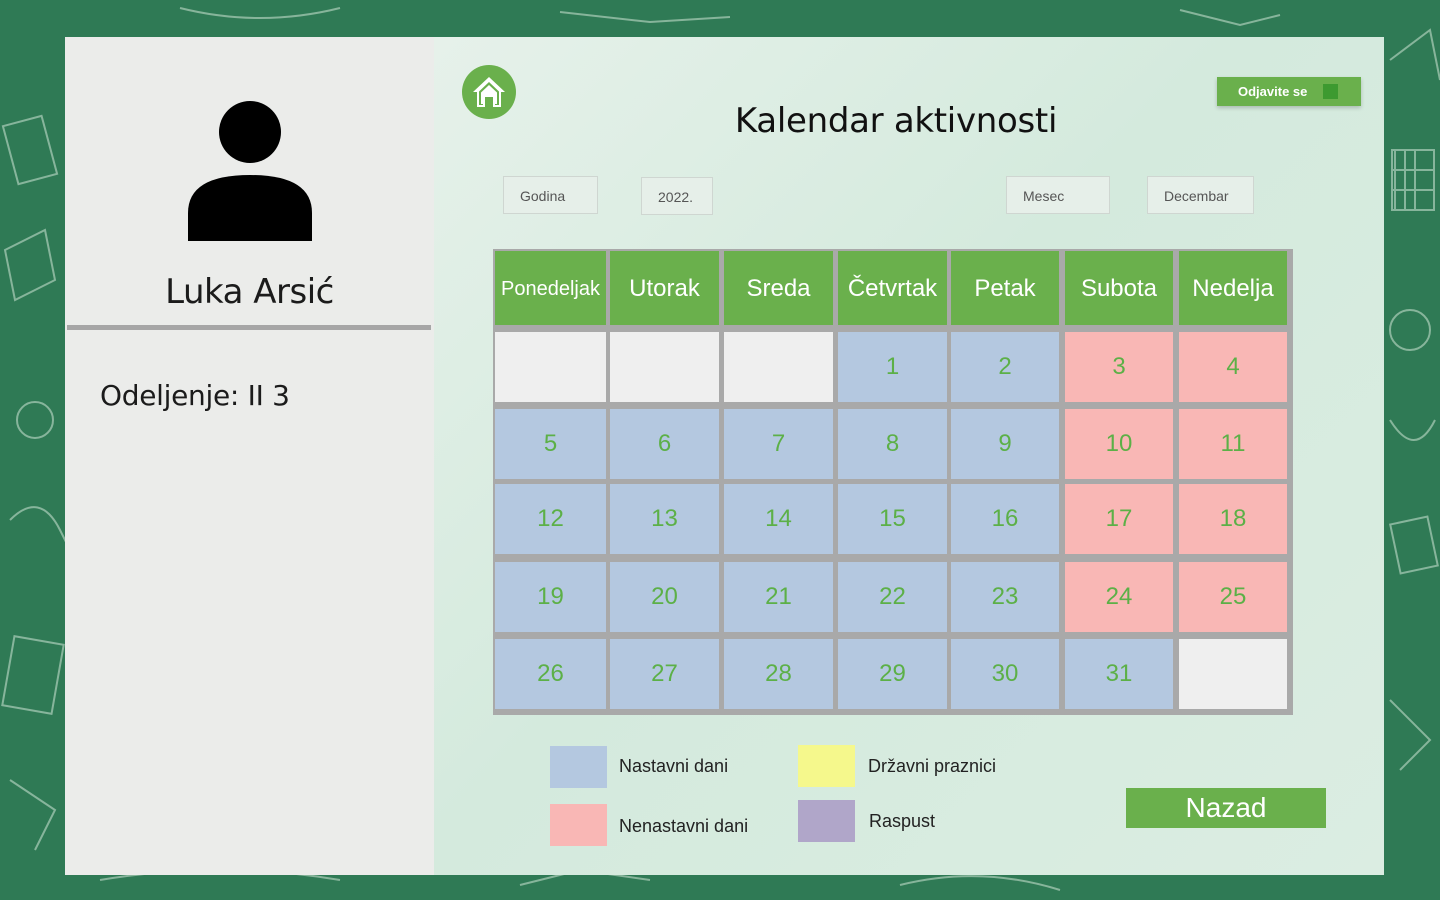  Describe the element at coordinates (826, 766) in the screenshot. I see `legend-swatch-holidays` at that location.